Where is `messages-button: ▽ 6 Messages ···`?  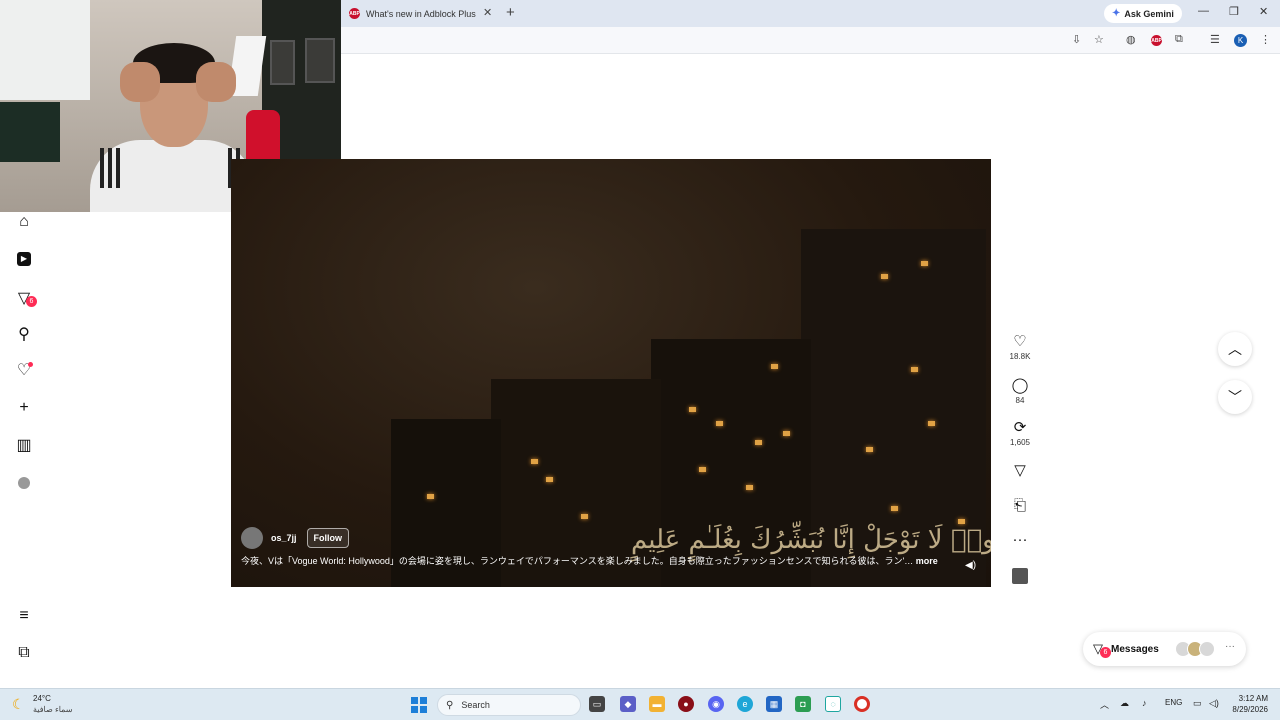
messages-button: ▽ 6 Messages ··· is located at coordinates (1164, 649).